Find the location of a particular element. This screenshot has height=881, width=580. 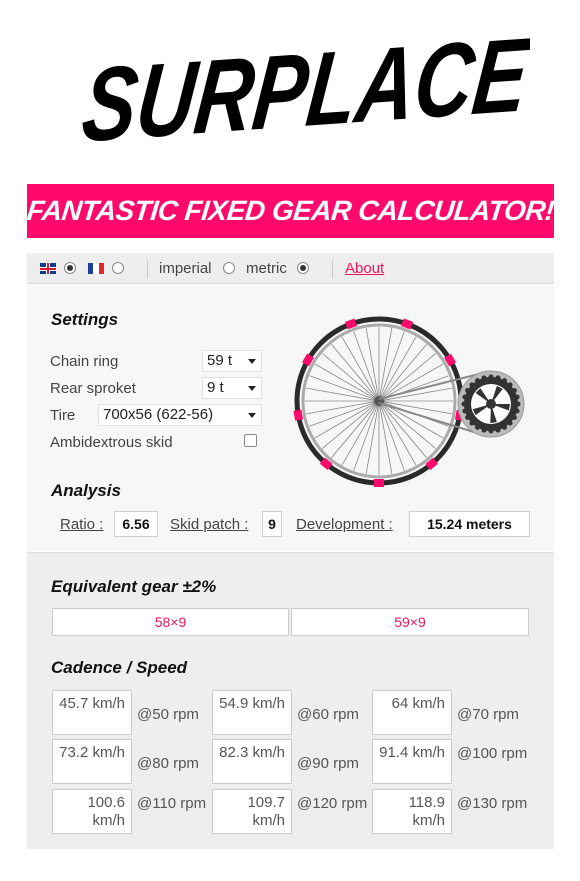

equivalent-gear-item: 59×9 is located at coordinates (410, 622).